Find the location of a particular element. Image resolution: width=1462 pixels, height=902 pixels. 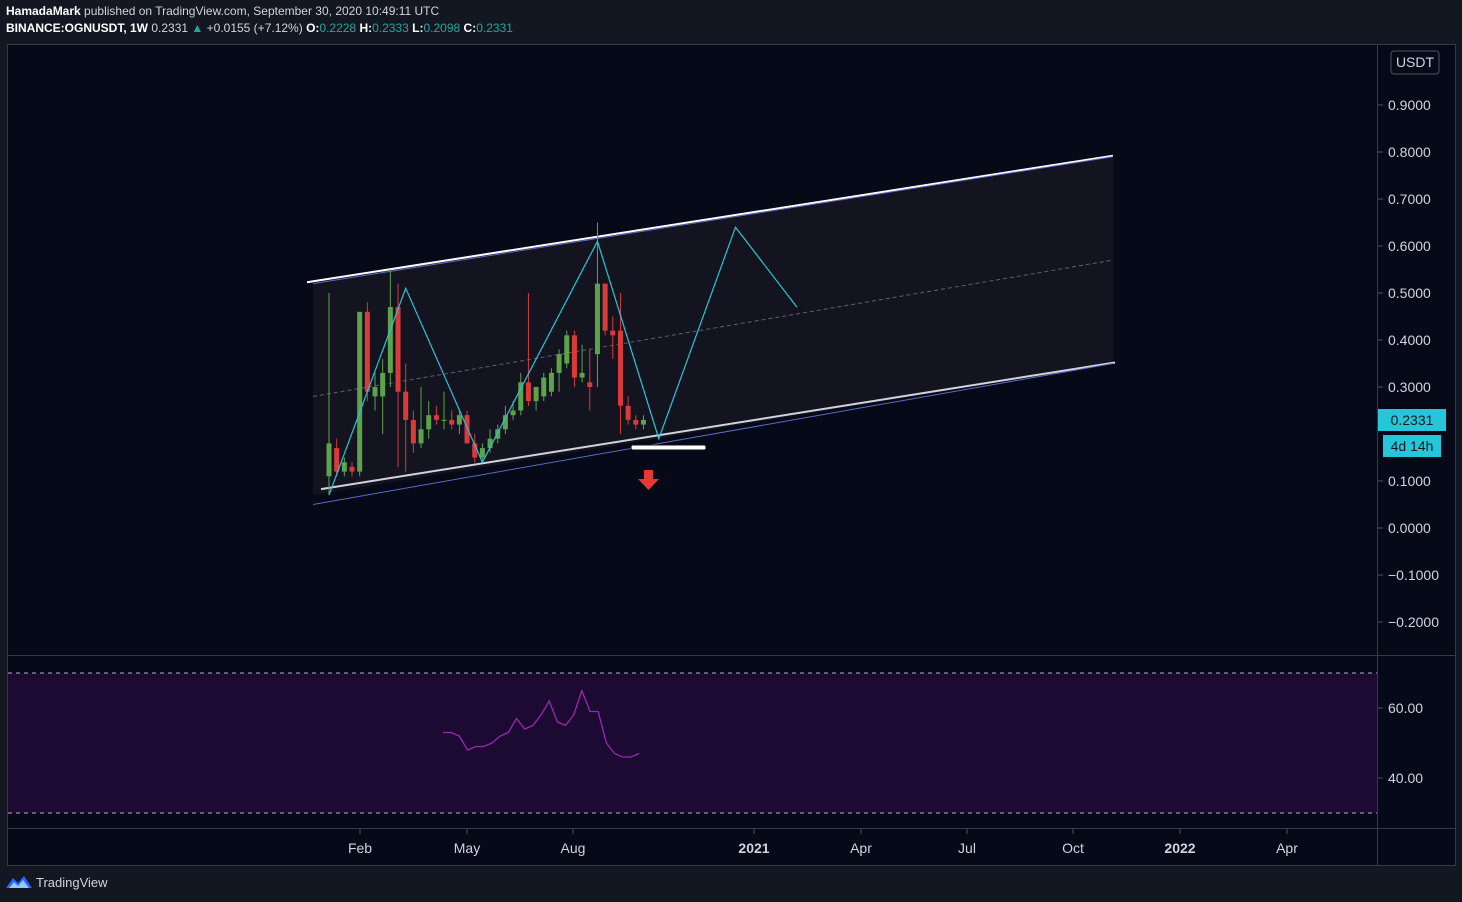

time-axis is located at coordinates (731, 847).